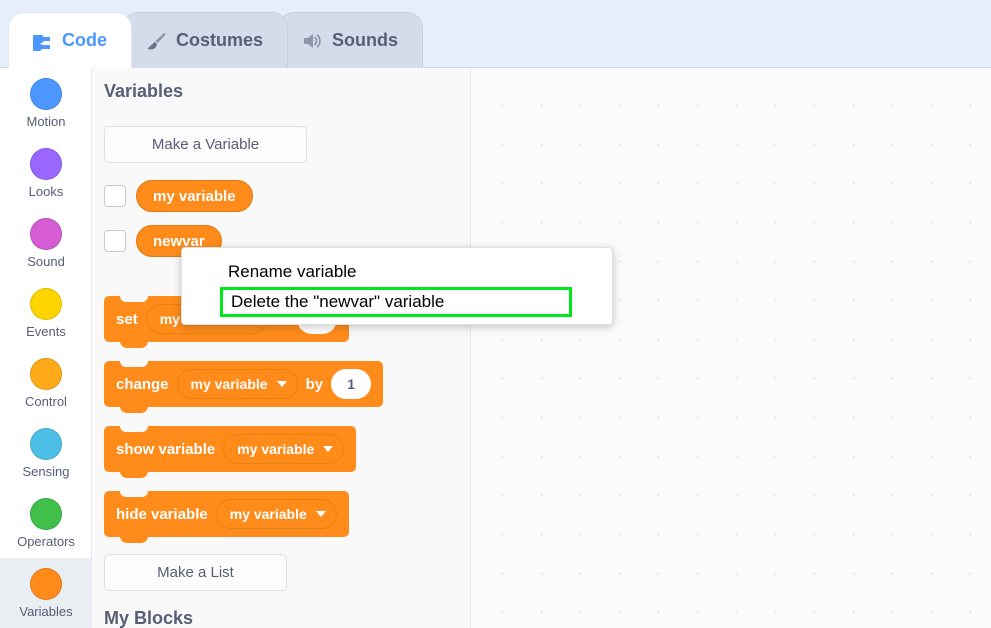  I want to click on block-label: set, so click(127, 319).